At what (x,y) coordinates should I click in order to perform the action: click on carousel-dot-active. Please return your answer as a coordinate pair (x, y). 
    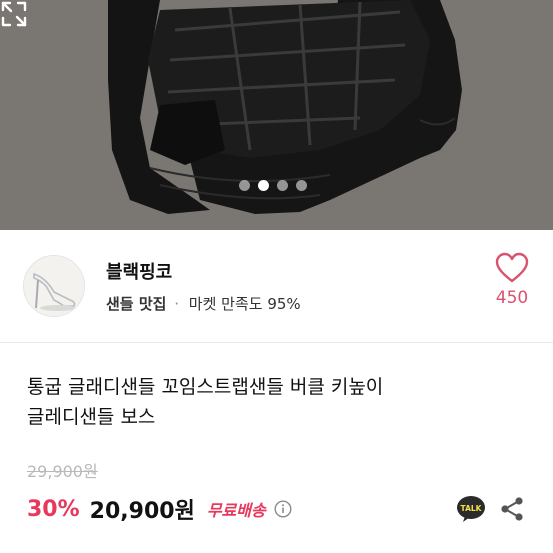
    Looking at the image, I should click on (263, 185).